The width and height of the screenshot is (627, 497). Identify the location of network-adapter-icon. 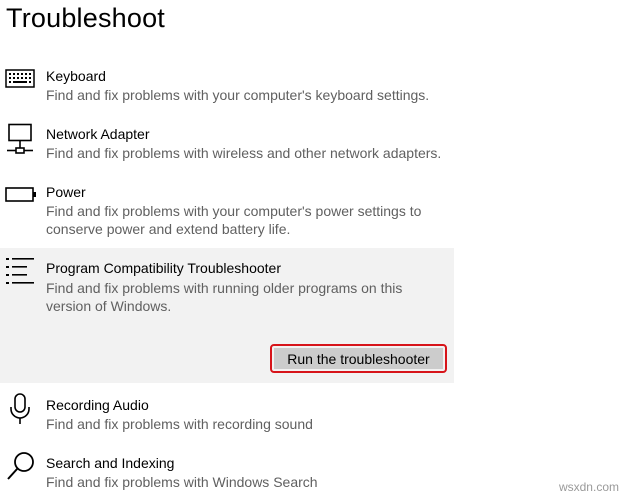
(20, 139).